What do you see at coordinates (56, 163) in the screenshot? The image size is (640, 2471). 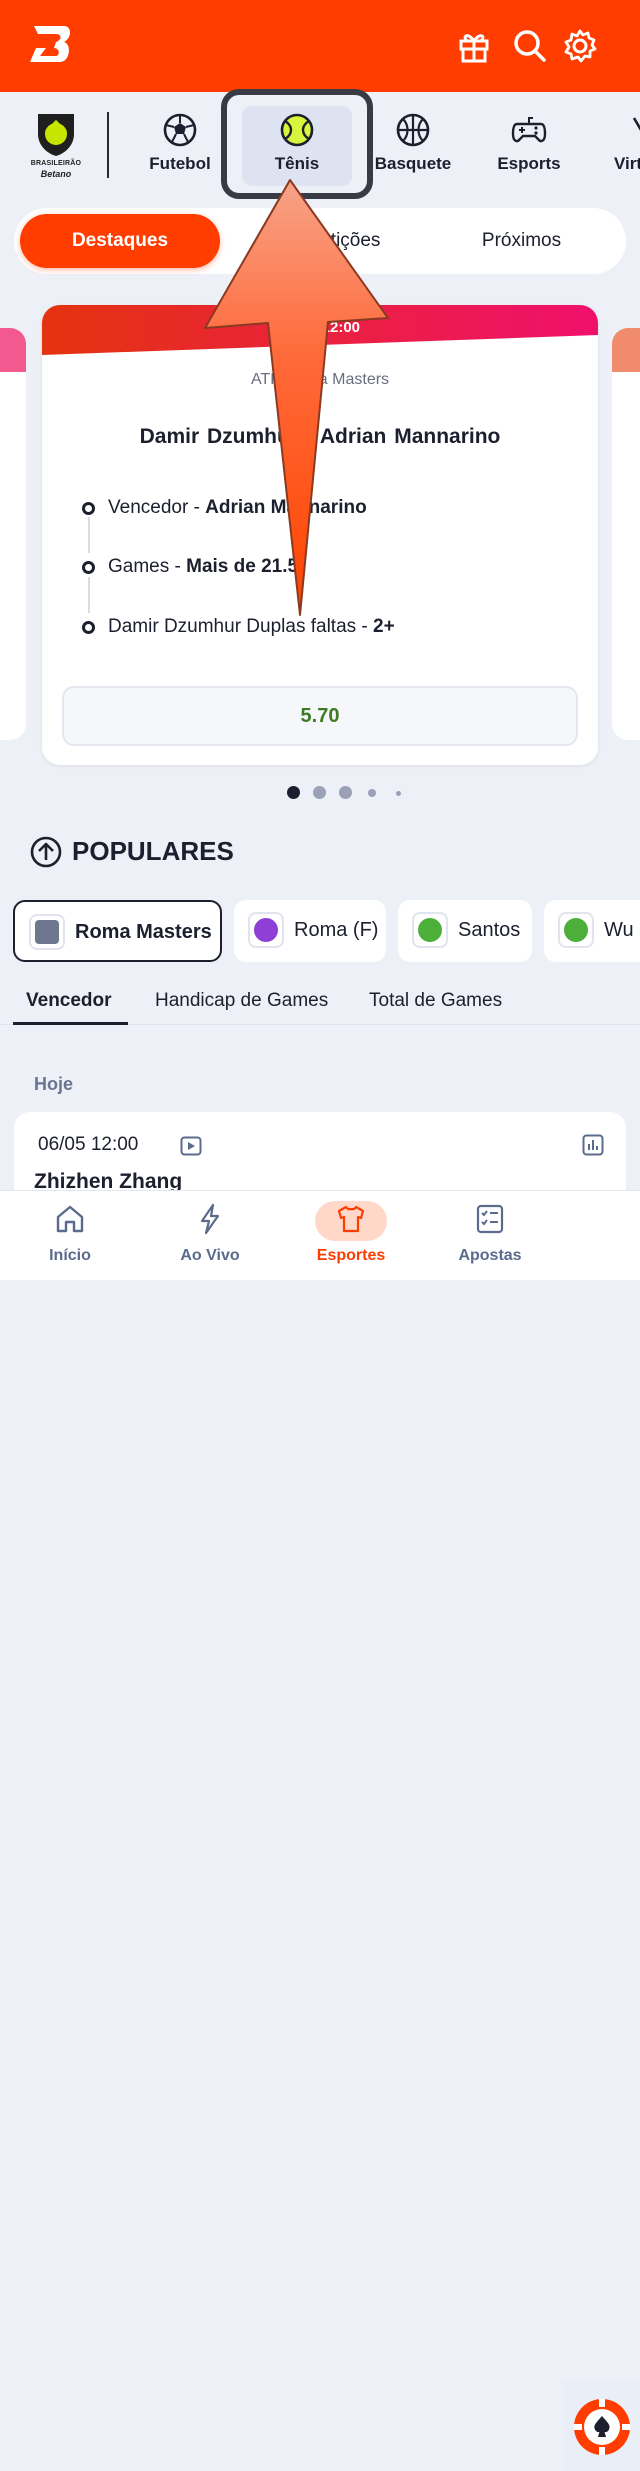 I see `league-name-line1: BRASILEIRÃO` at bounding box center [56, 163].